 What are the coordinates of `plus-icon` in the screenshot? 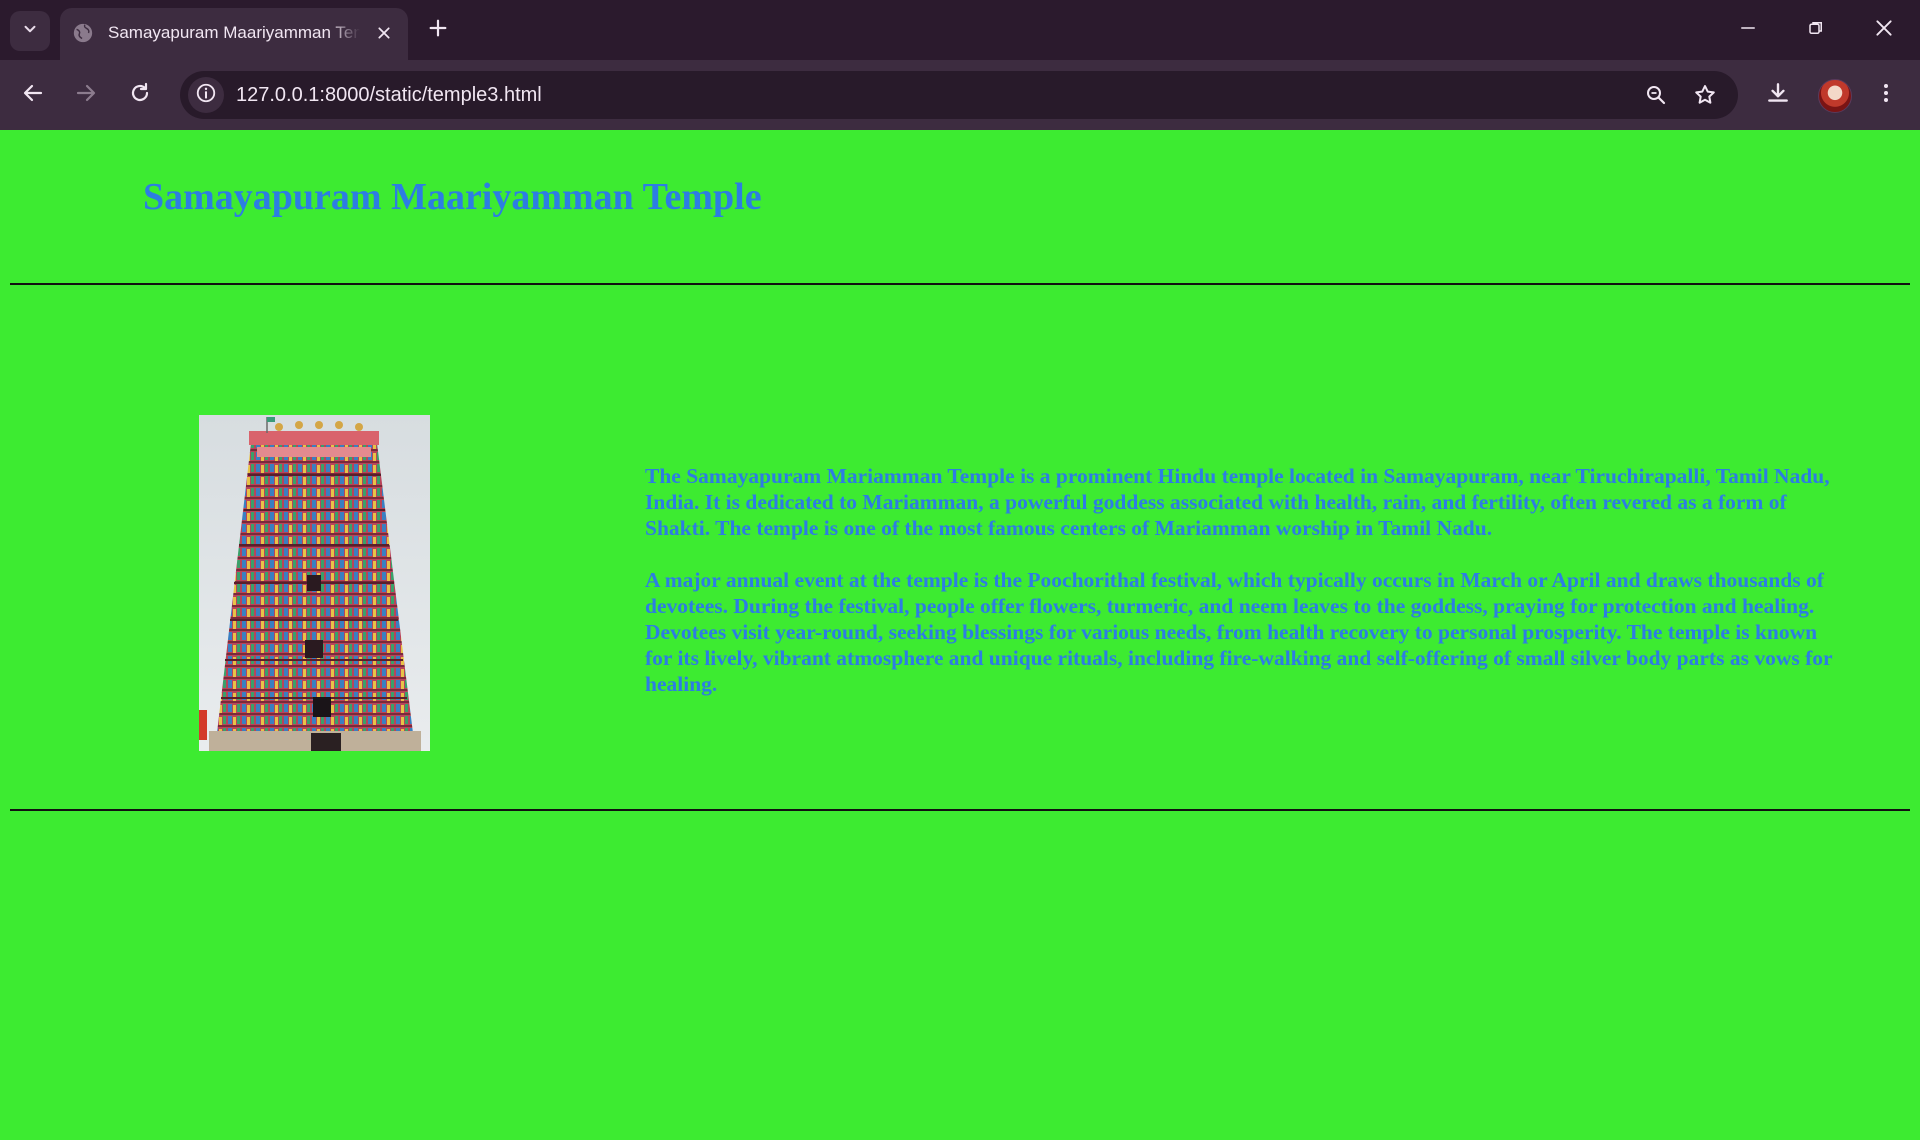 It's located at (438, 30).